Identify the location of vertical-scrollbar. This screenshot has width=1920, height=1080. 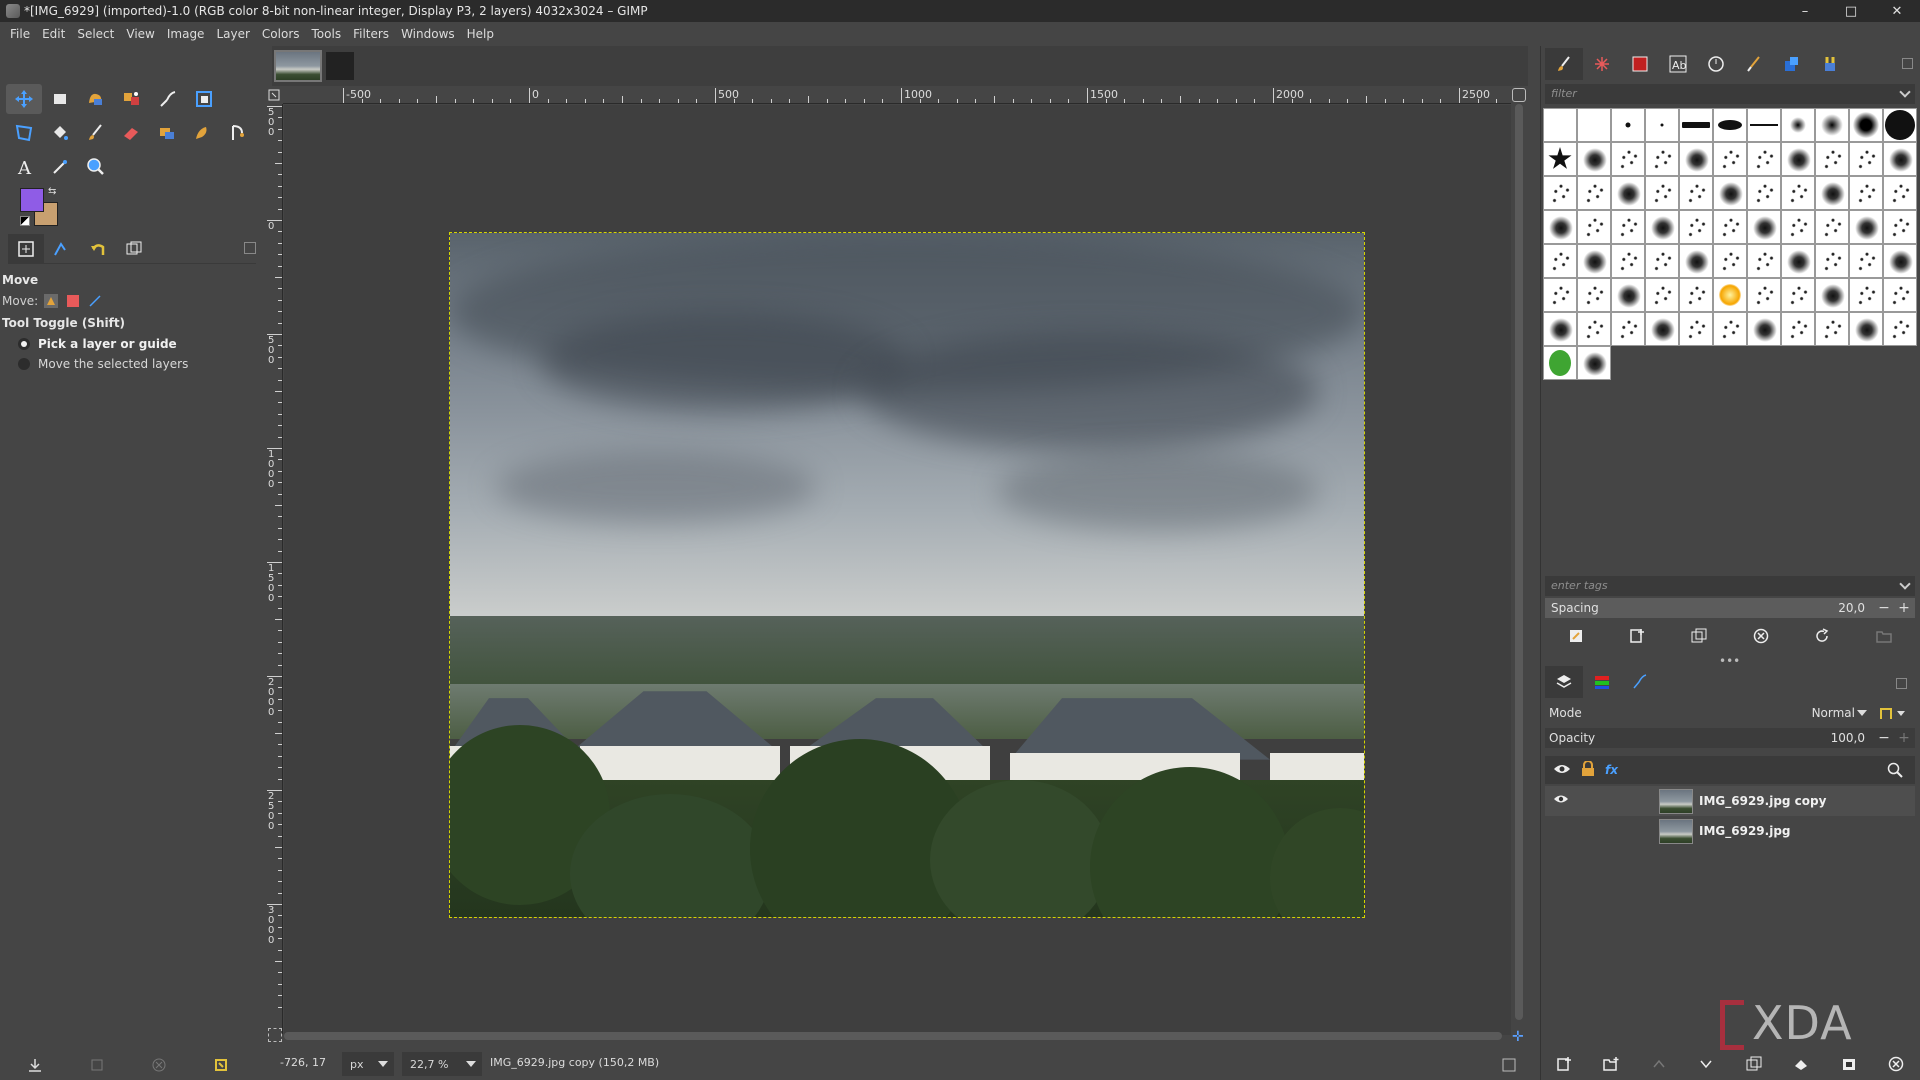
(1519, 562).